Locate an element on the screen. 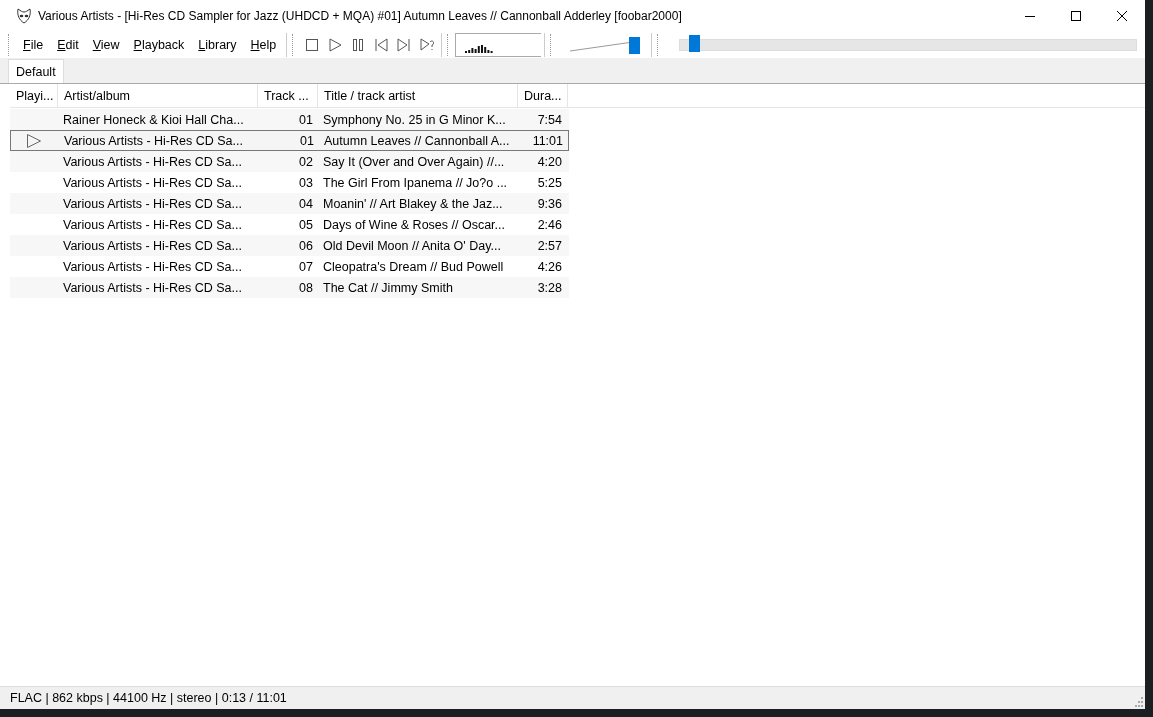  spectrum-bars is located at coordinates (479, 49).